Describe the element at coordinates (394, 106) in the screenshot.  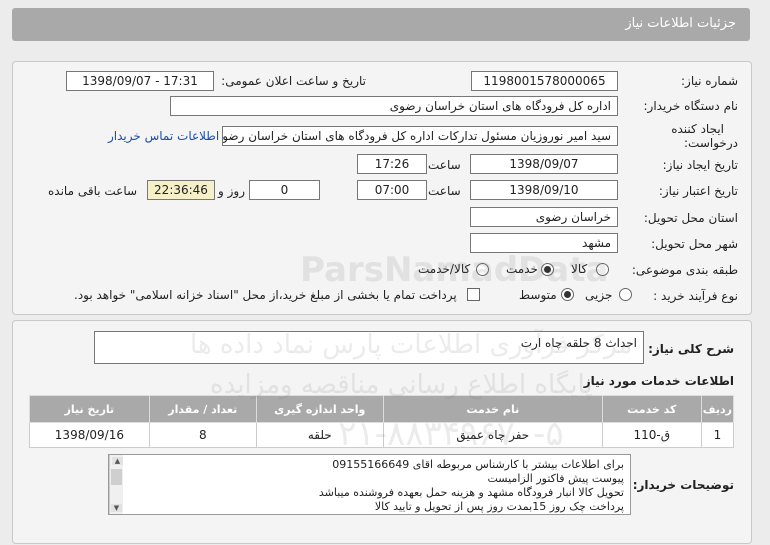
I see `buyer-field: اداره کل فرودگاه های استان خراسان رضوی` at that location.